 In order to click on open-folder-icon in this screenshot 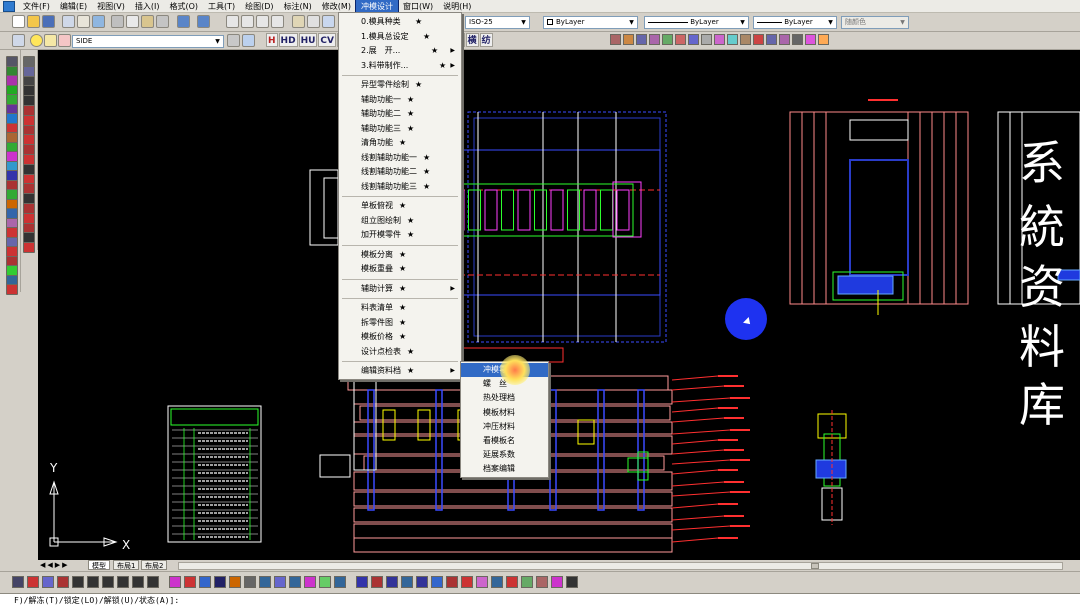, I will do `click(33, 21)`.